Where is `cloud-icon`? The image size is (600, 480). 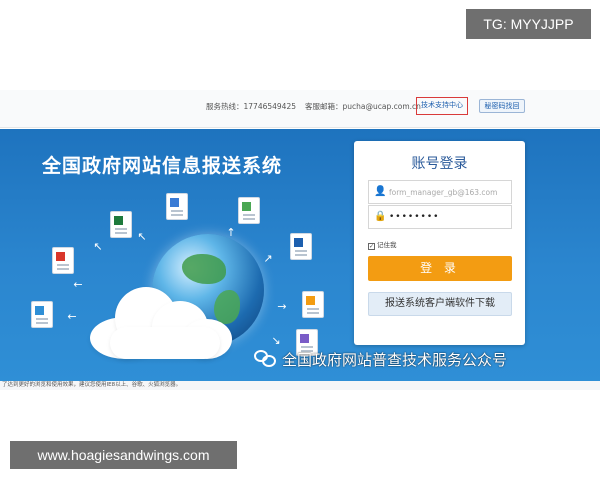
cloud-icon is located at coordinates (165, 319).